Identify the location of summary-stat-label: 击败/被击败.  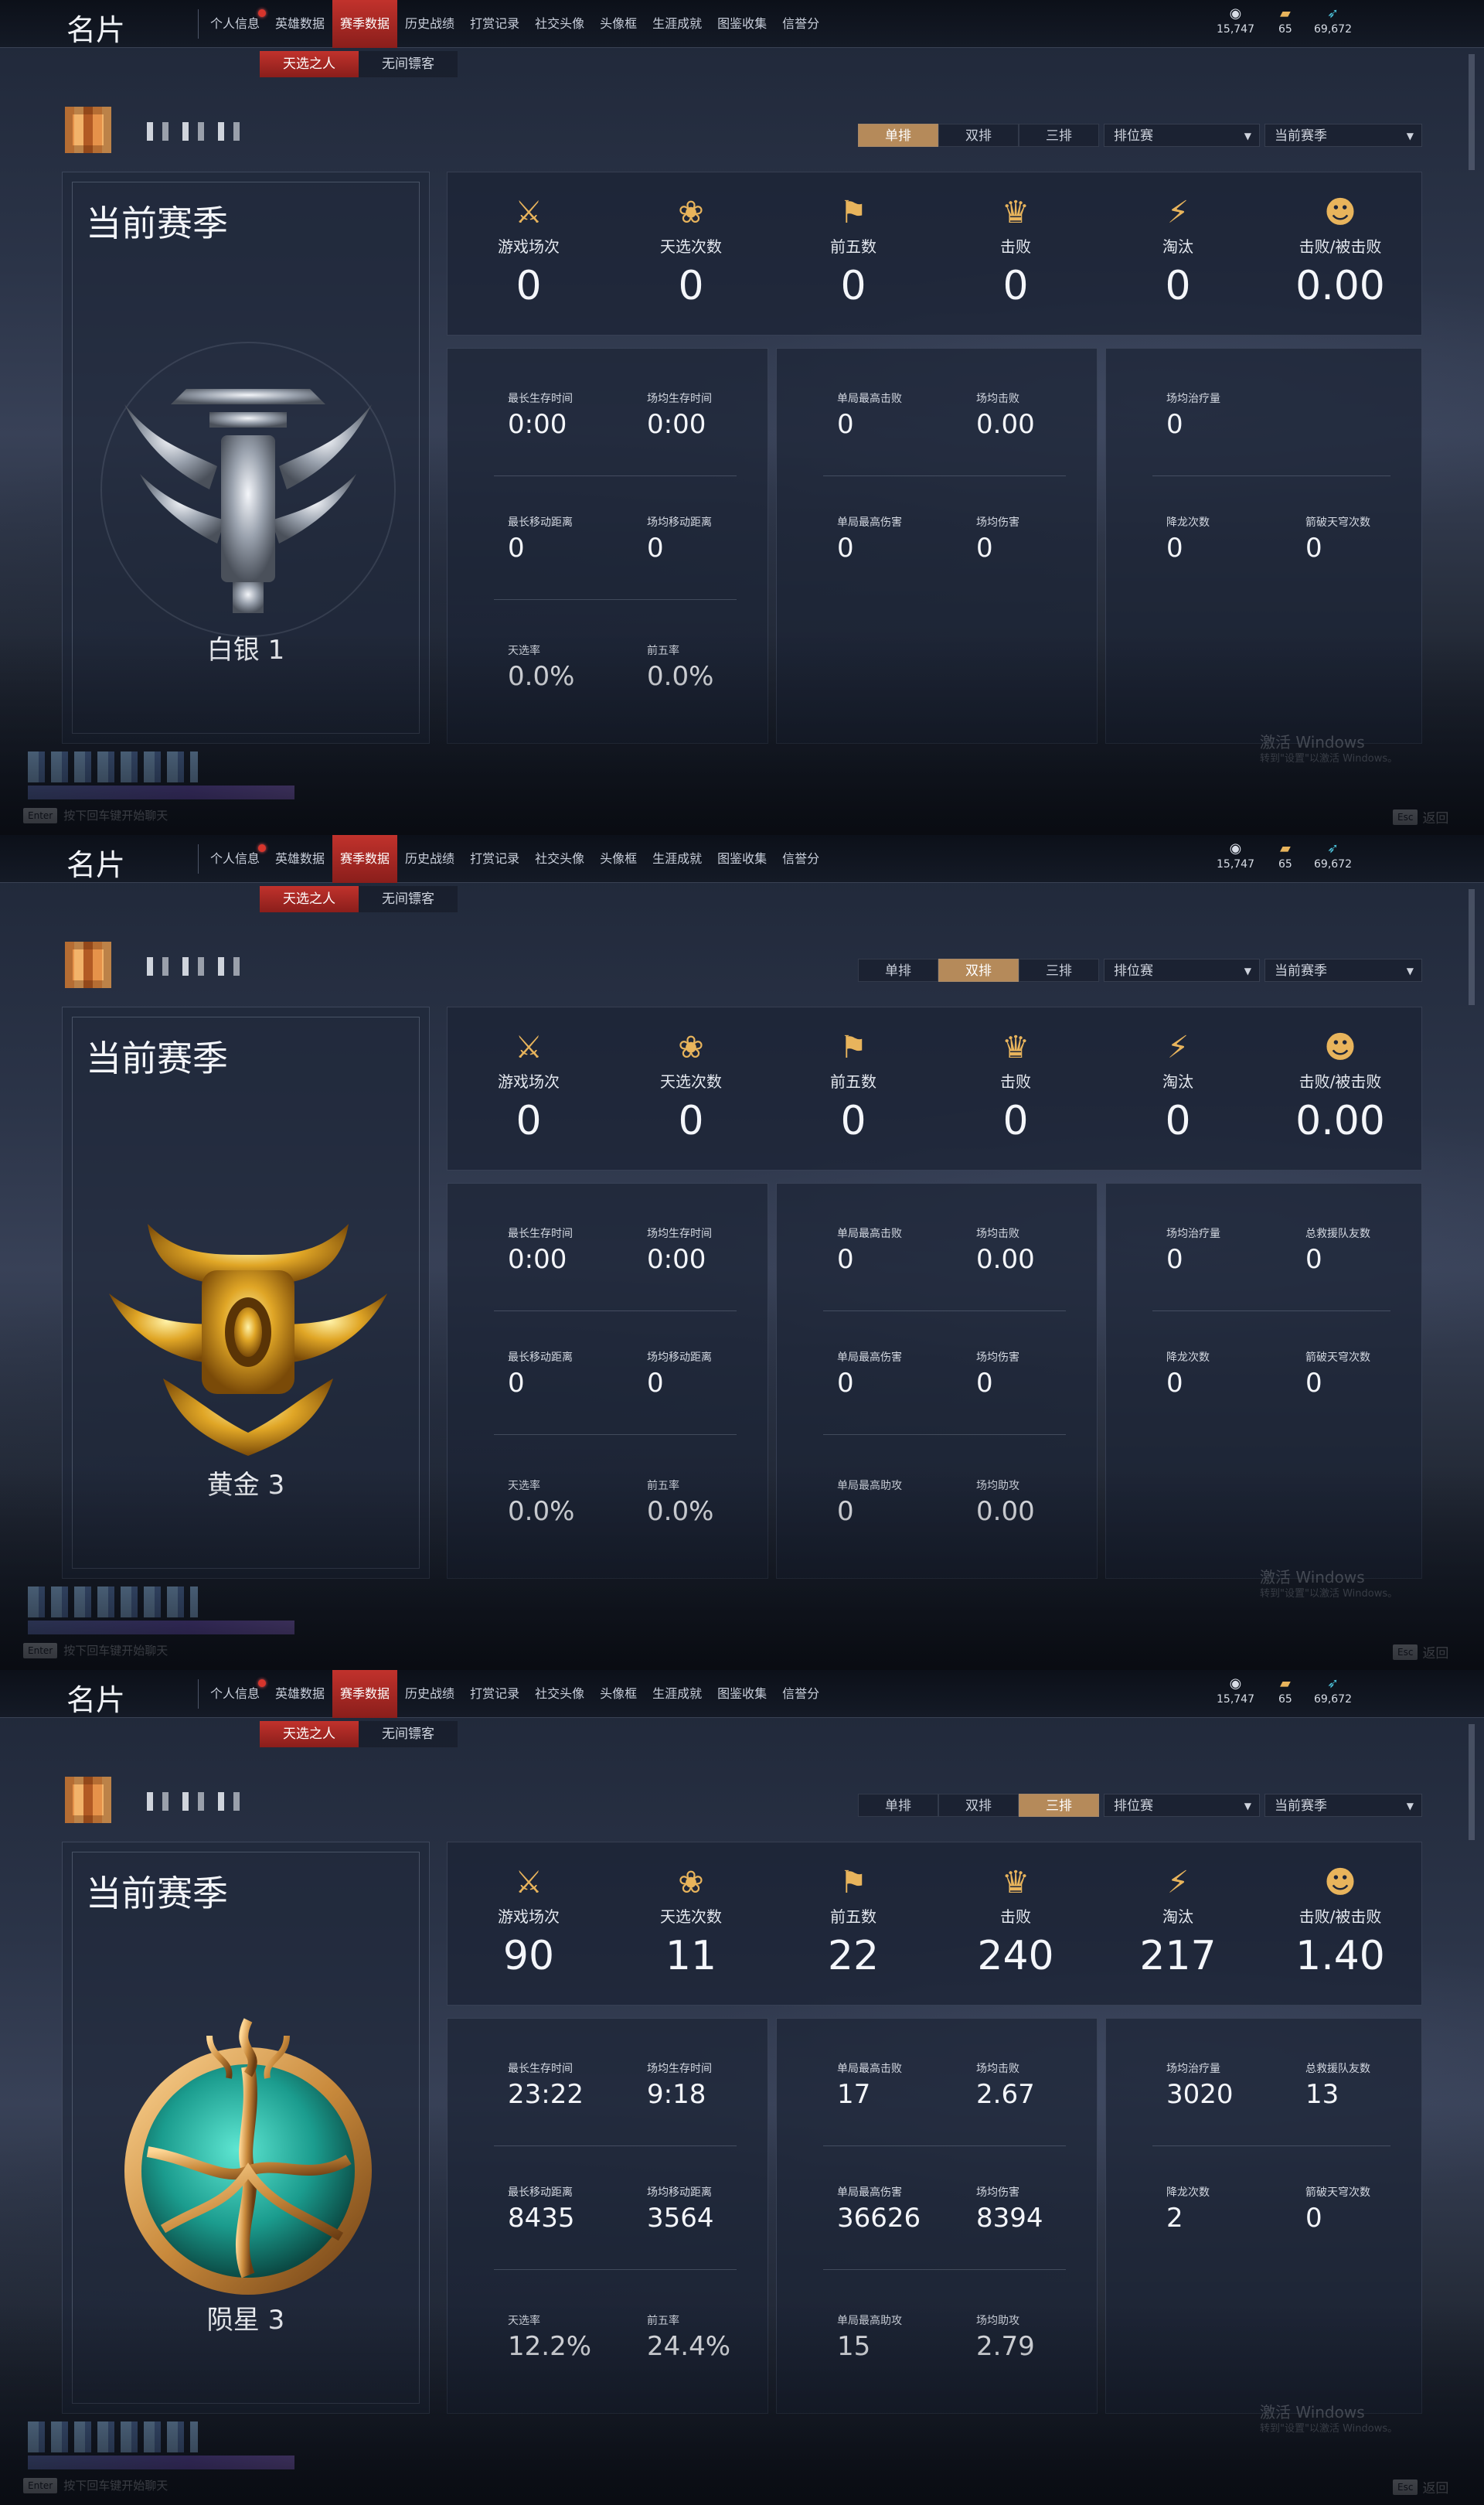
(1340, 1081).